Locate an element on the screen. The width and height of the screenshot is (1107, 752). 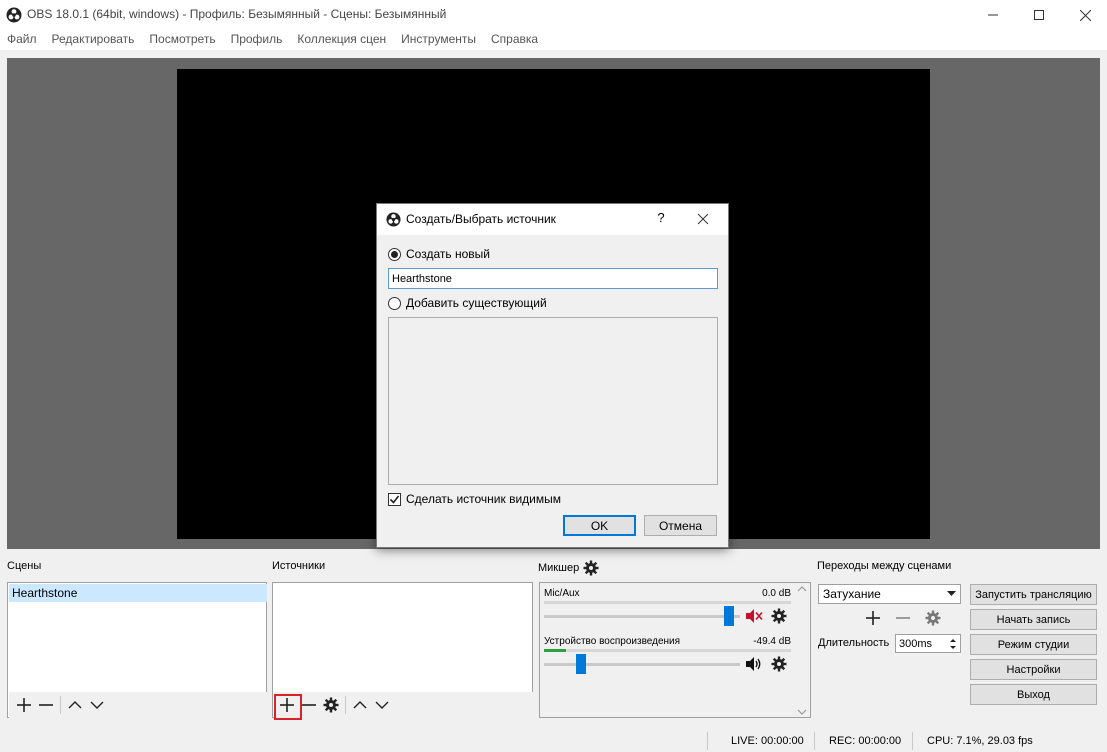
mixer-dock-title: Микшер is located at coordinates (568, 568).